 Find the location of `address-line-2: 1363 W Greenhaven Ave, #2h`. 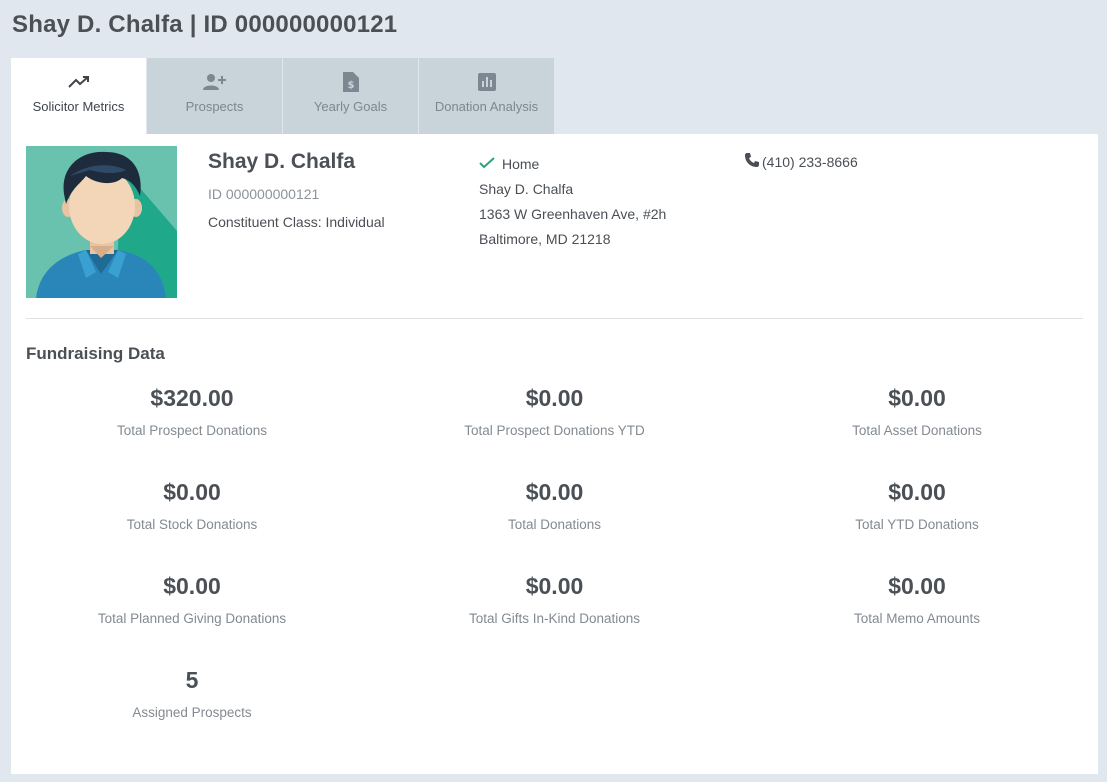

address-line-2: 1363 W Greenhaven Ave, #2h is located at coordinates (573, 214).